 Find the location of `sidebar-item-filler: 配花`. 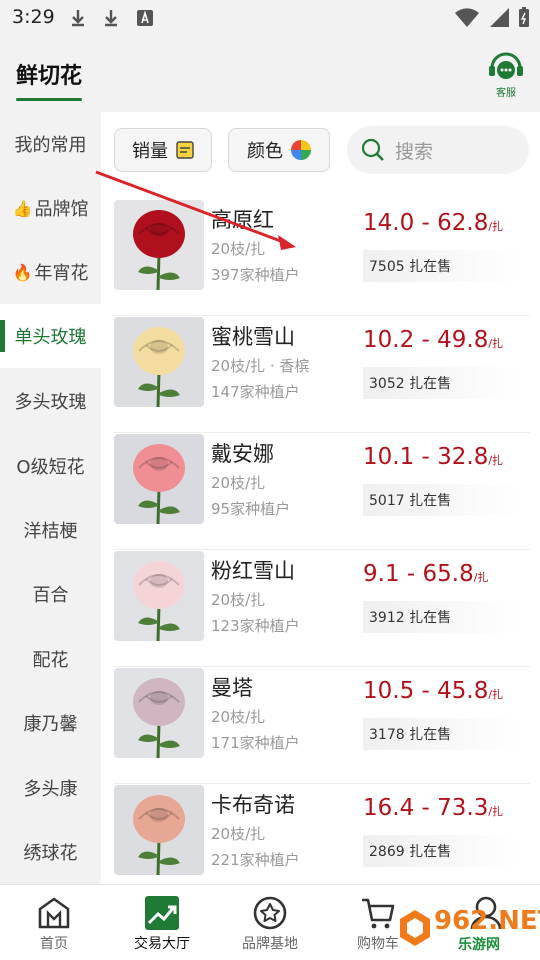

sidebar-item-filler: 配花 is located at coordinates (50, 659).